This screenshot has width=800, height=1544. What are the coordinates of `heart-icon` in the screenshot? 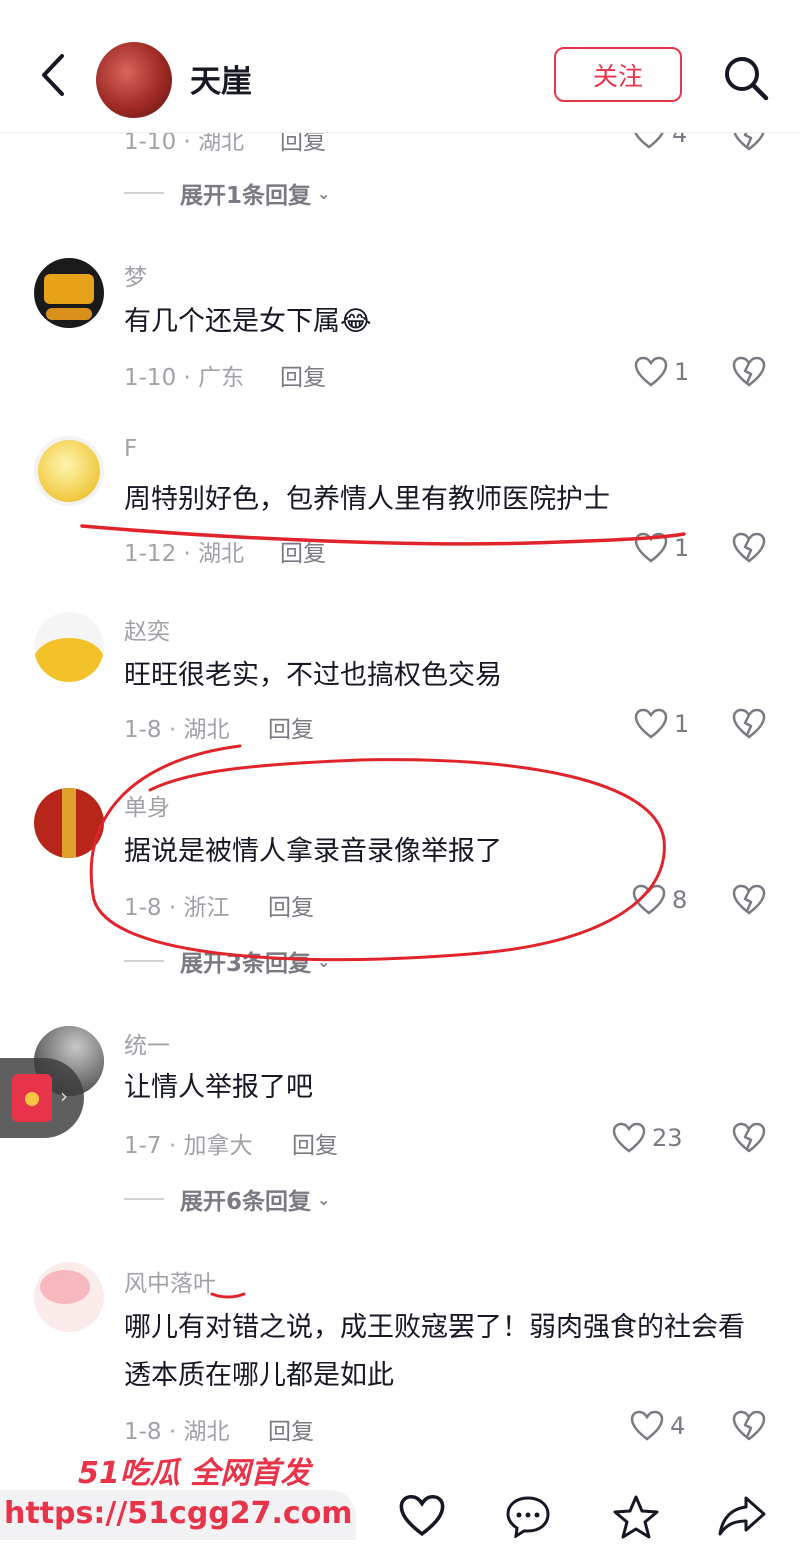 It's located at (422, 1518).